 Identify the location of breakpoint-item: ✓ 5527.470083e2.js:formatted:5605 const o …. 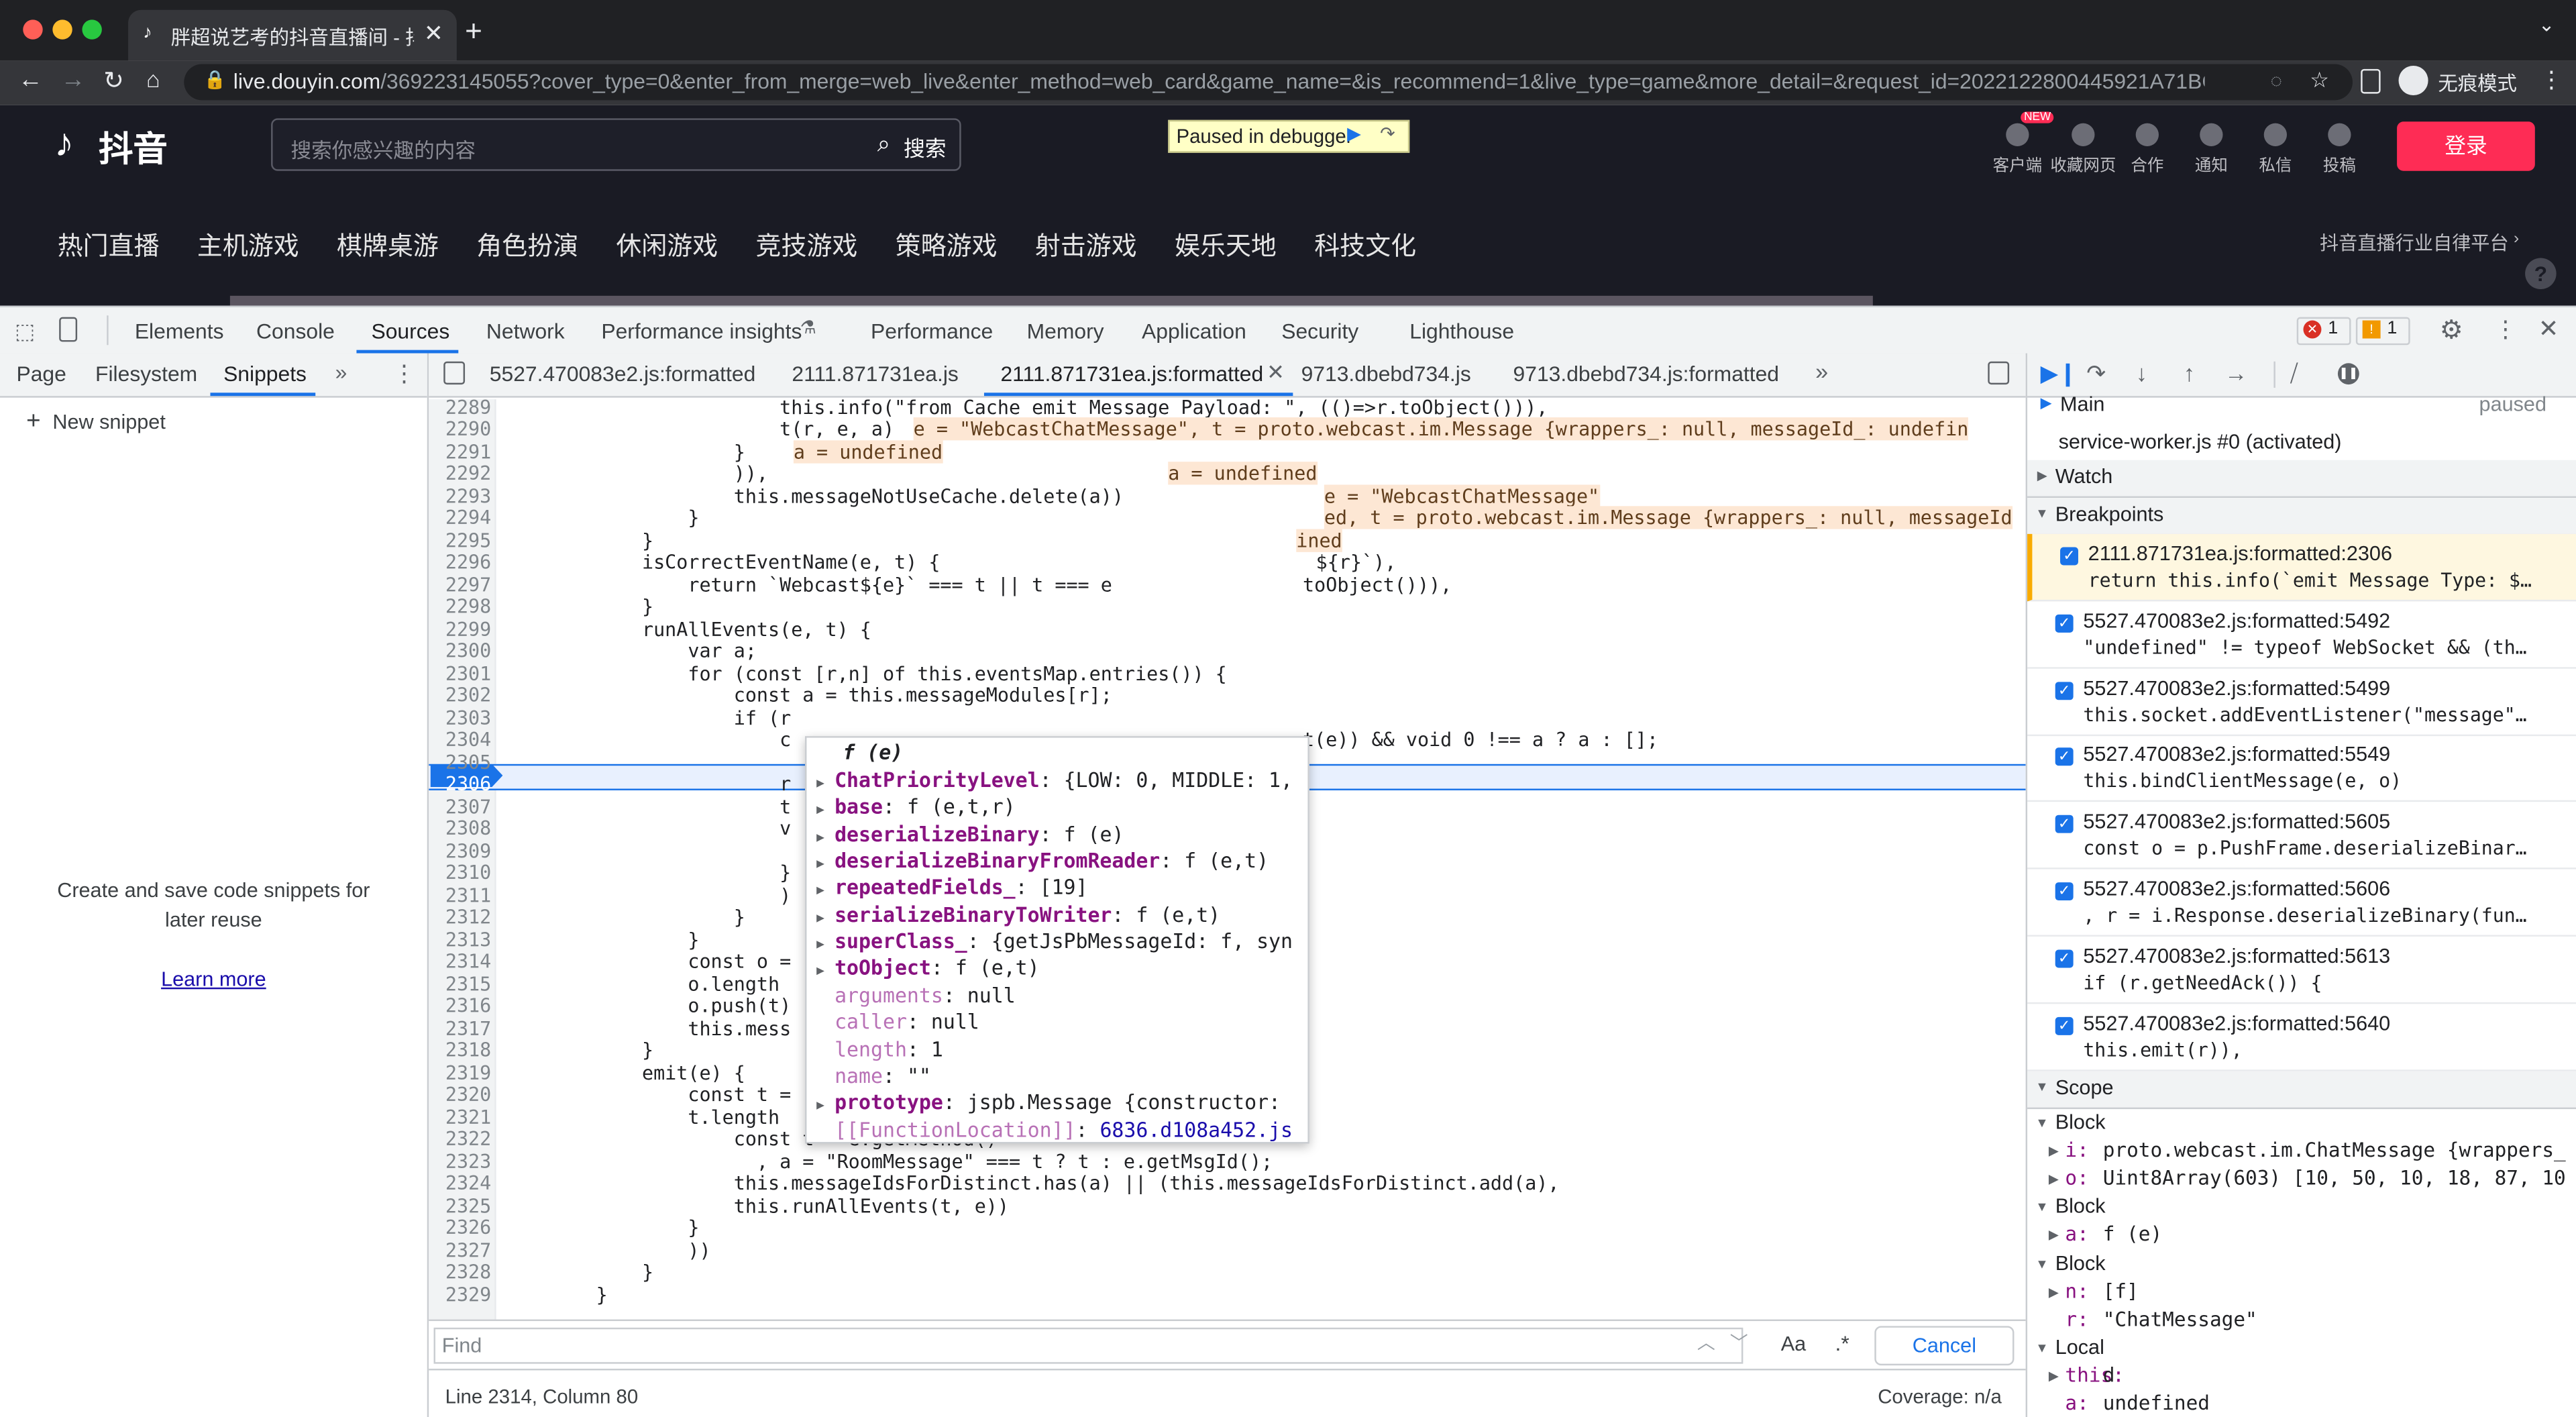
(2301, 836).